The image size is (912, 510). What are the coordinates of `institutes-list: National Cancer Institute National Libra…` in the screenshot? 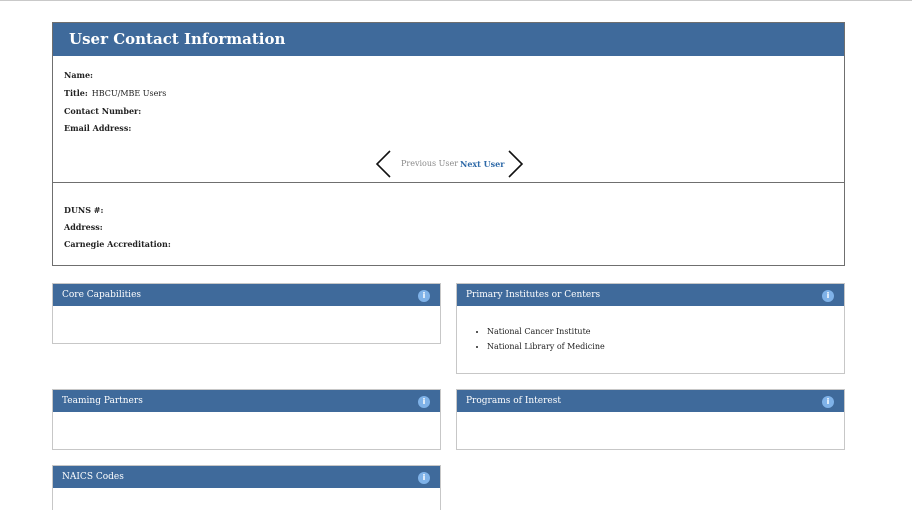 It's located at (650, 330).